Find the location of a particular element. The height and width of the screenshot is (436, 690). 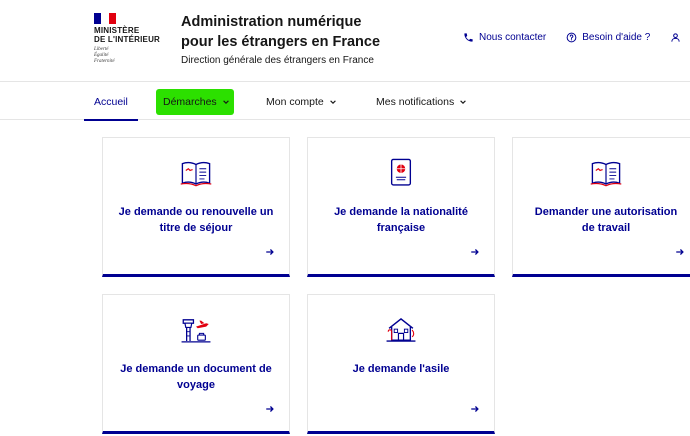

user-icon is located at coordinates (676, 37).